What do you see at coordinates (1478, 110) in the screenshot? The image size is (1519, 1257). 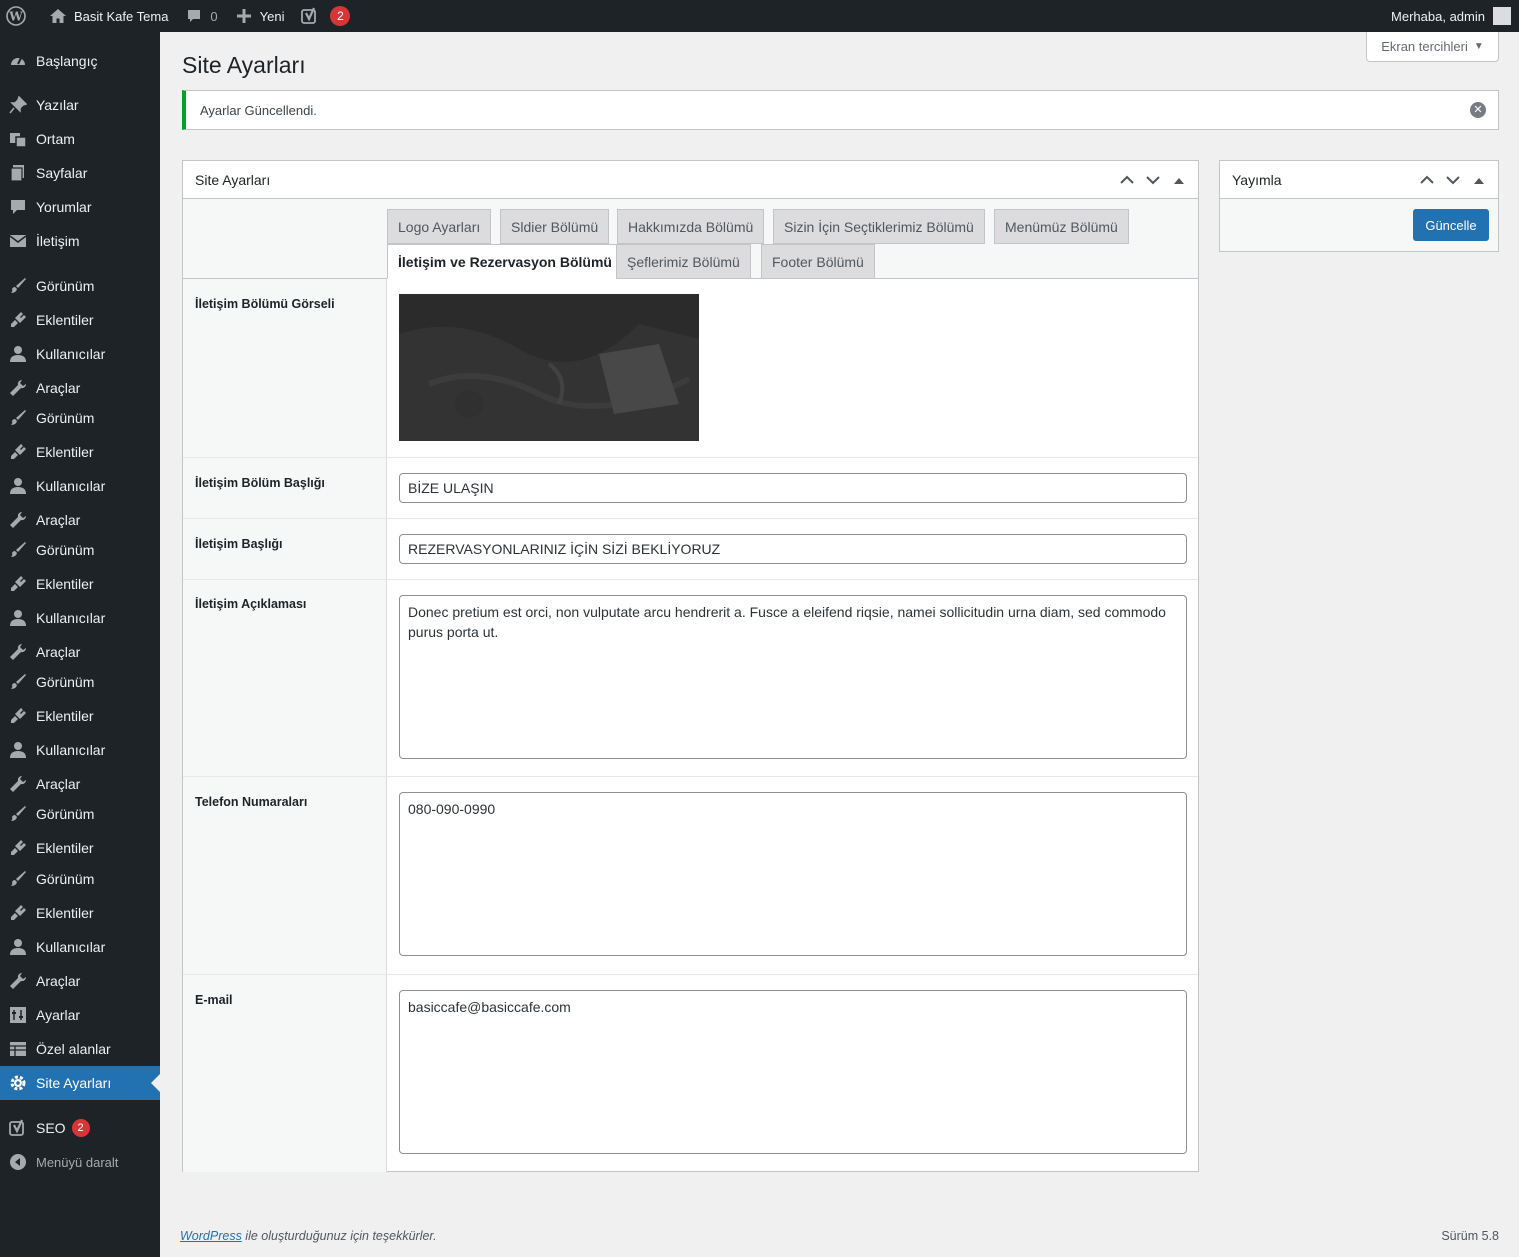 I see `dismiss-icon: ✕` at bounding box center [1478, 110].